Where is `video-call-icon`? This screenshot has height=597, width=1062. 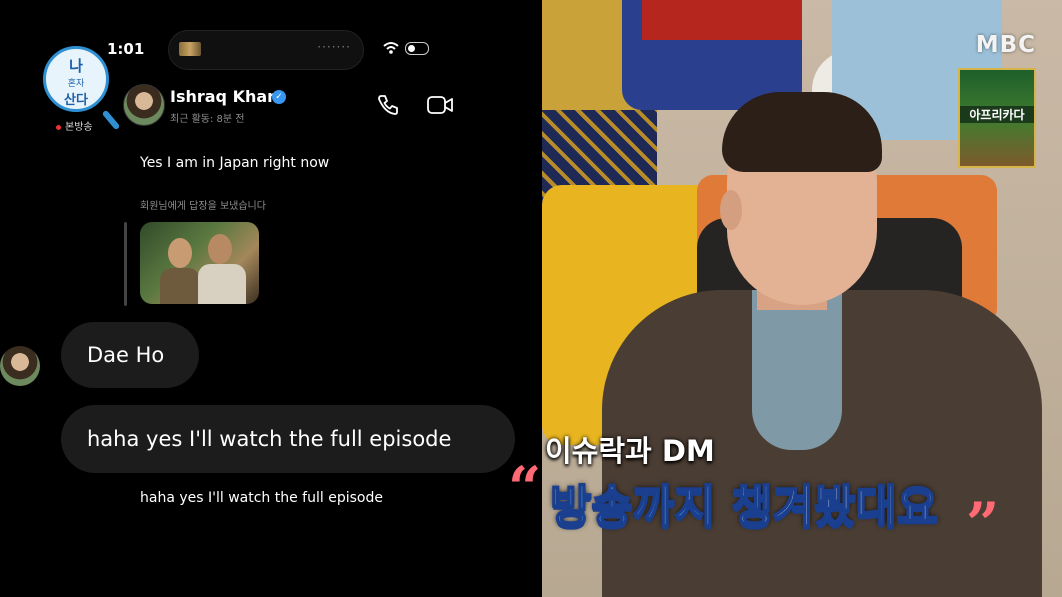 video-call-icon is located at coordinates (440, 105).